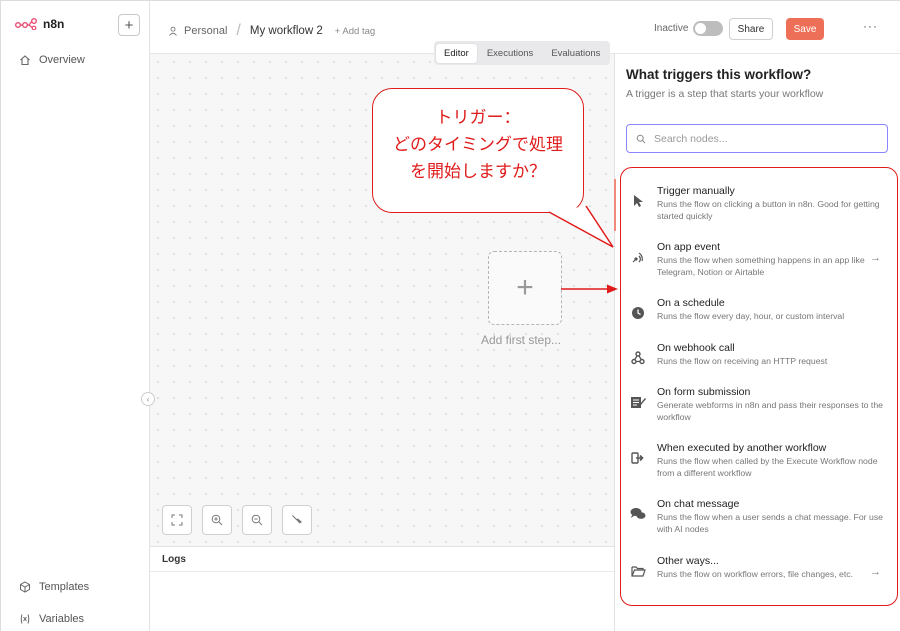 The height and width of the screenshot is (631, 900). I want to click on fit-view-icon, so click(177, 520).